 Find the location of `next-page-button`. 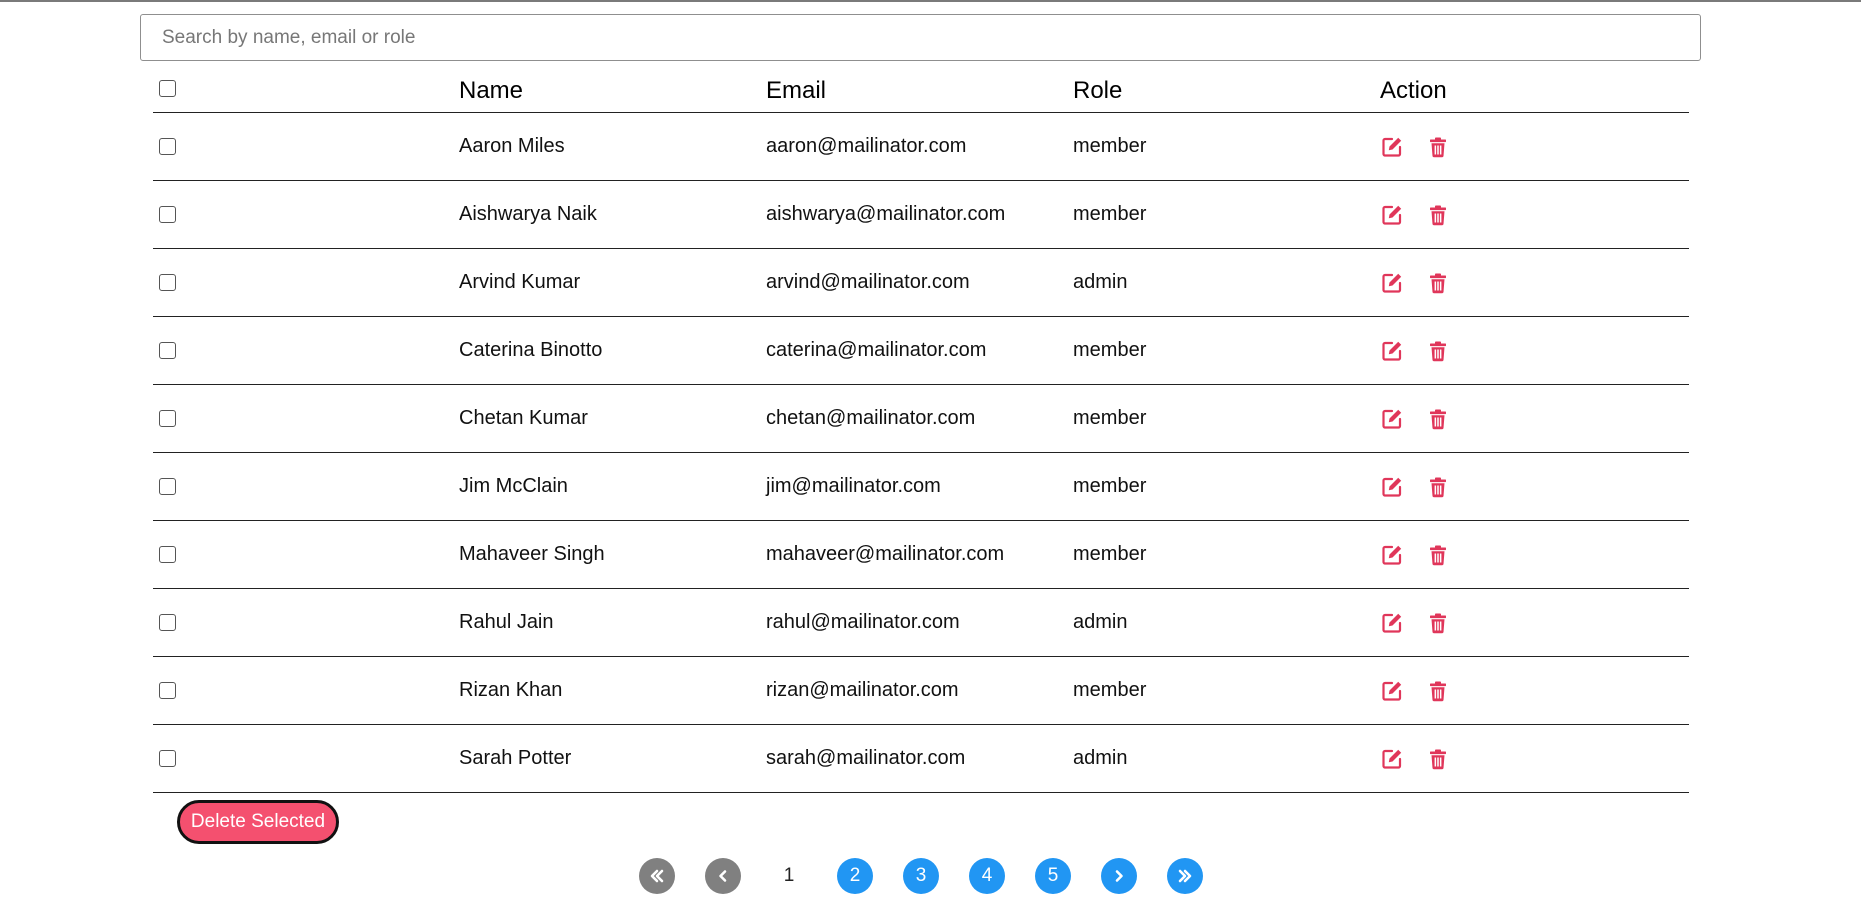

next-page-button is located at coordinates (1119, 876).